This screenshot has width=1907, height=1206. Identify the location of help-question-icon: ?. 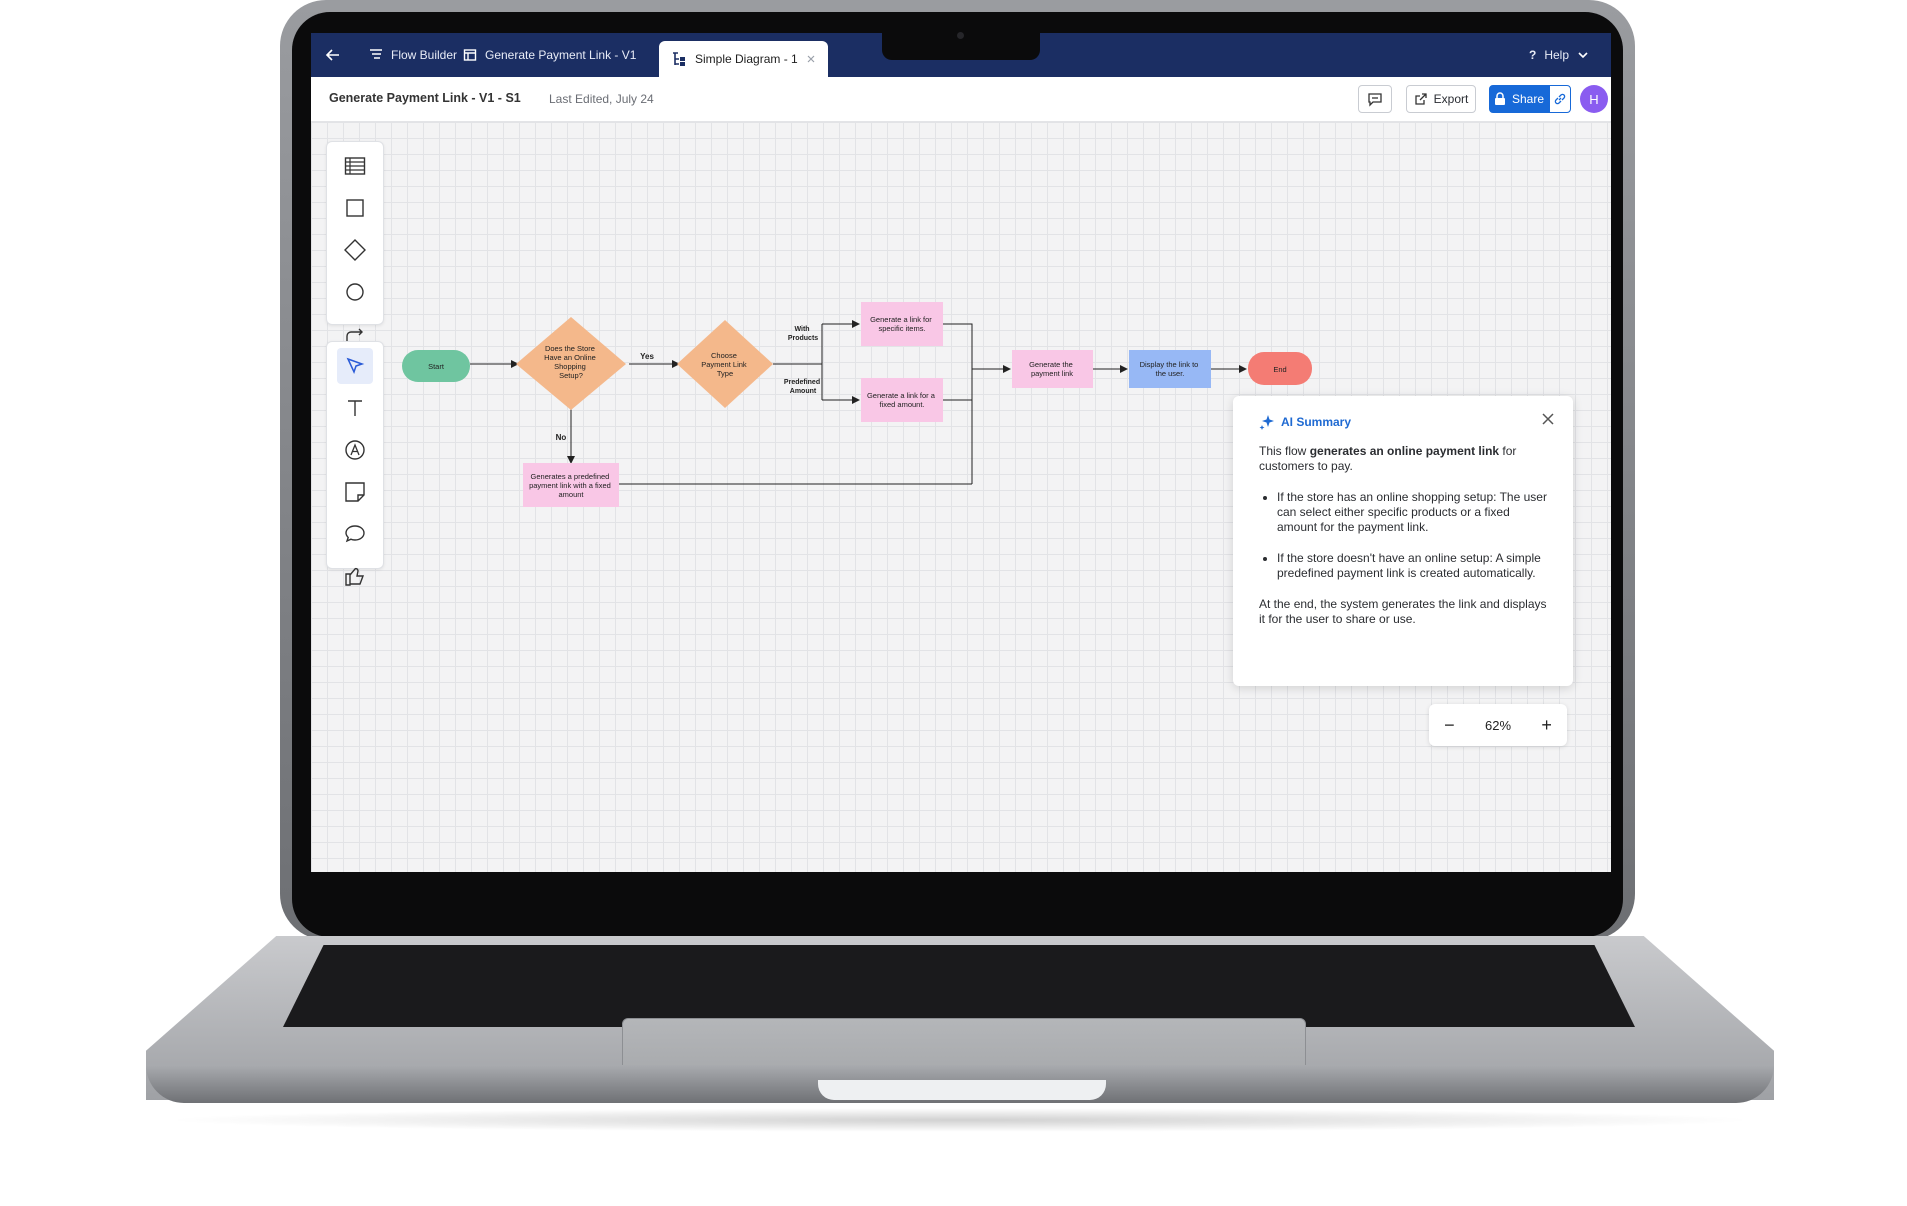
(1533, 55).